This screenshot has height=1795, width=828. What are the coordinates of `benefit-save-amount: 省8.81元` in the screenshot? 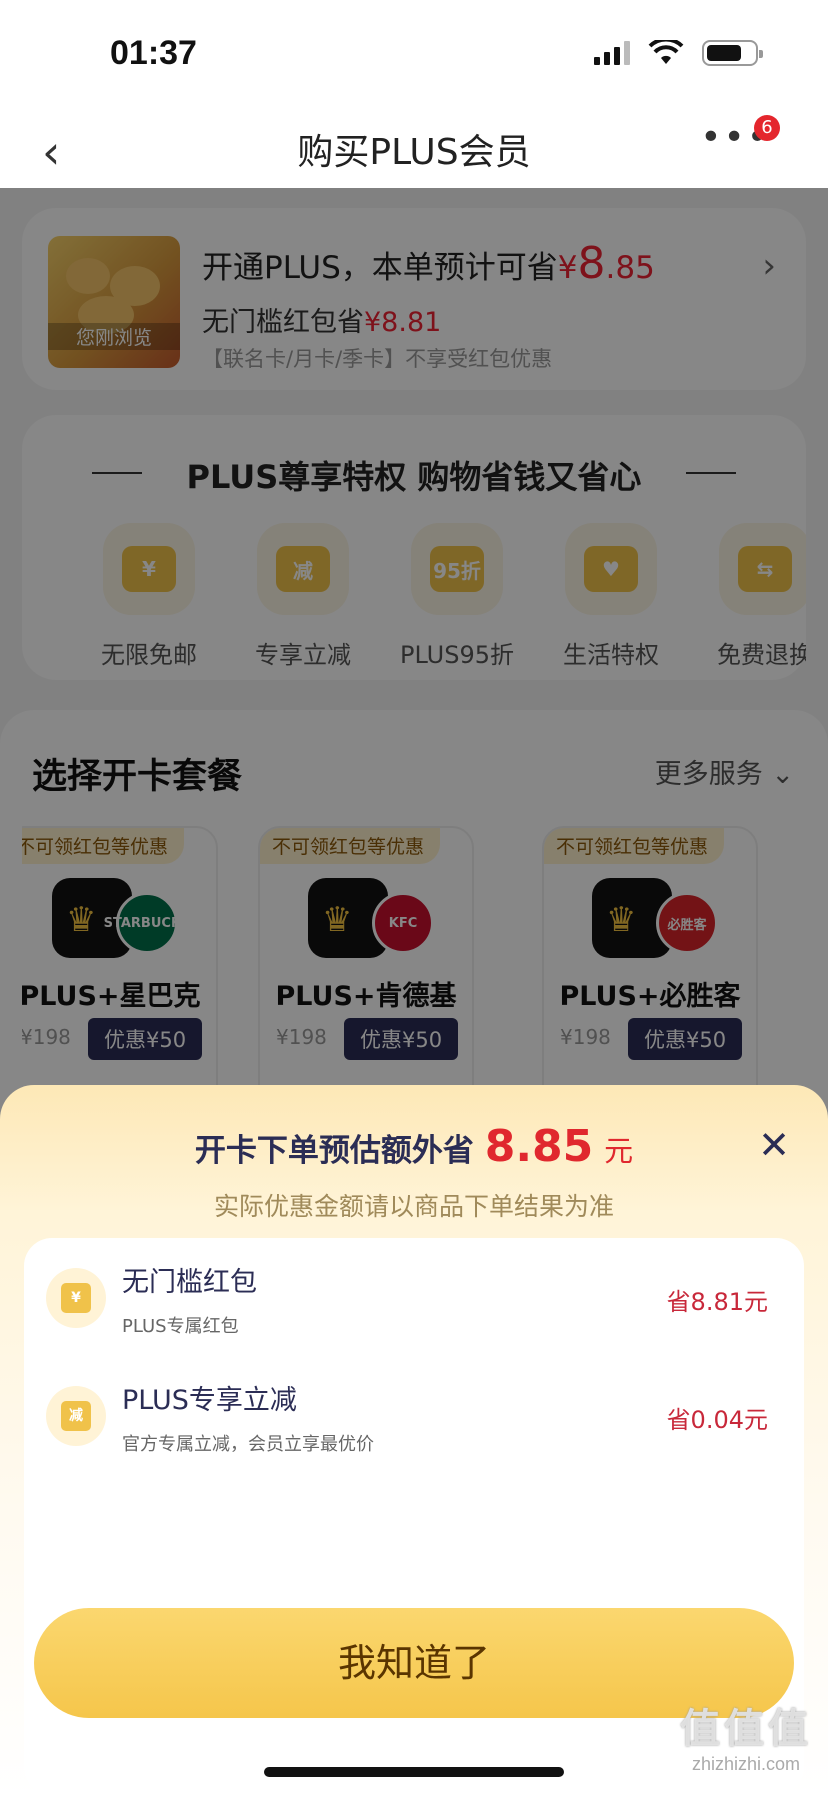 It's located at (717, 1302).